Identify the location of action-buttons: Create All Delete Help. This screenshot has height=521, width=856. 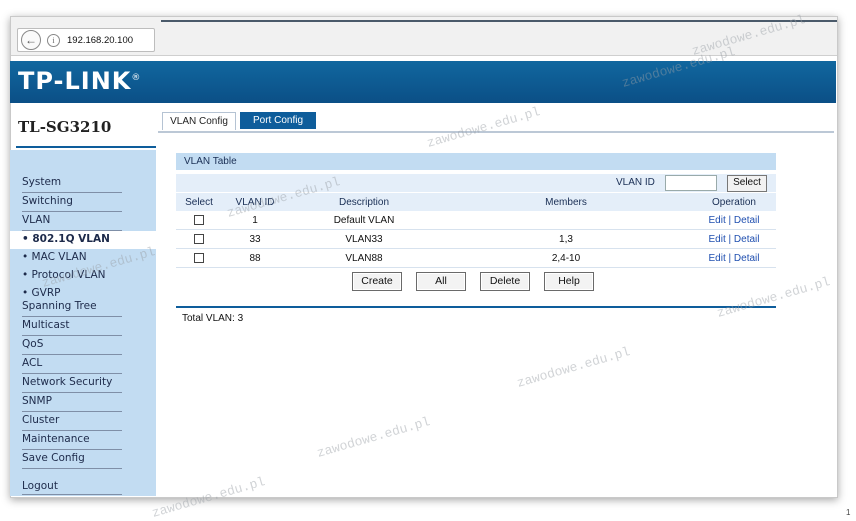
(476, 282).